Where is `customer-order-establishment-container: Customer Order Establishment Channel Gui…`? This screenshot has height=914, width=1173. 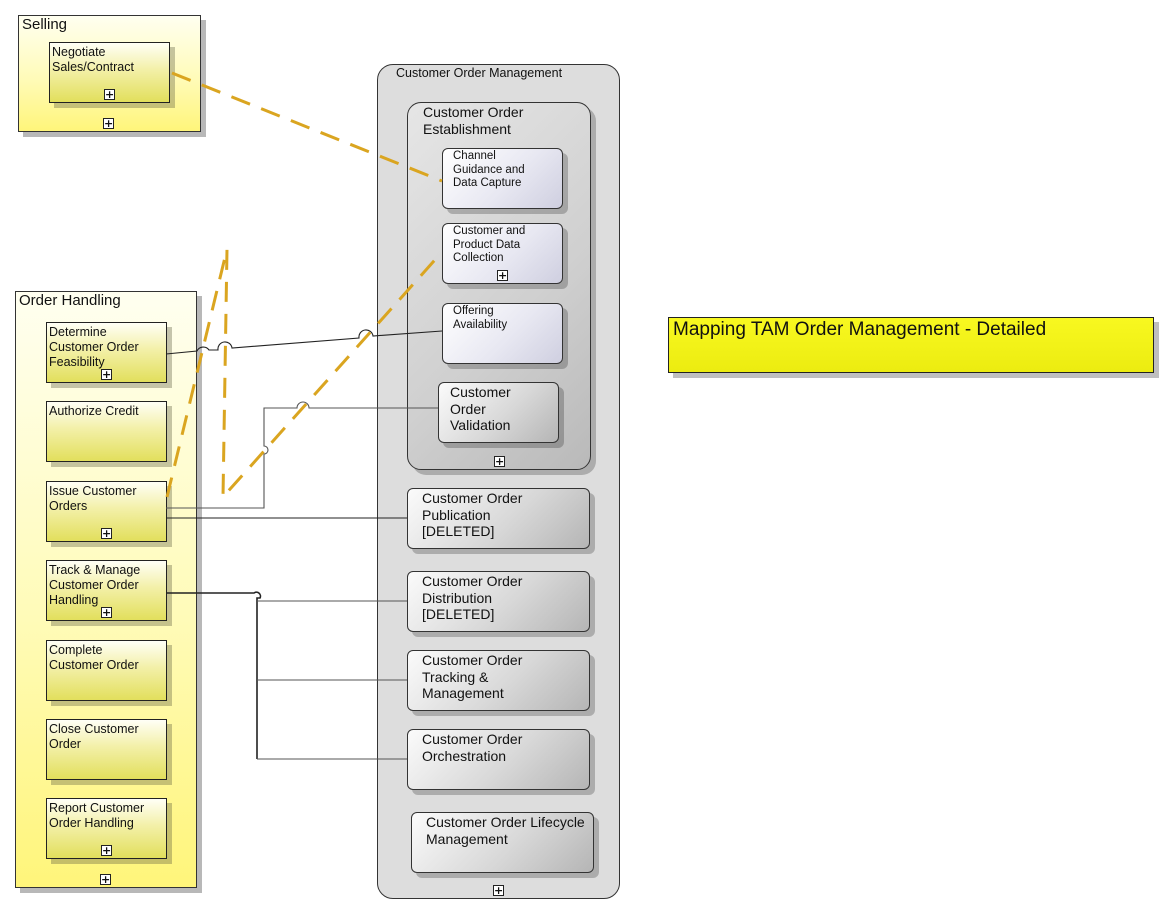 customer-order-establishment-container: Customer Order Establishment Channel Gui… is located at coordinates (499, 286).